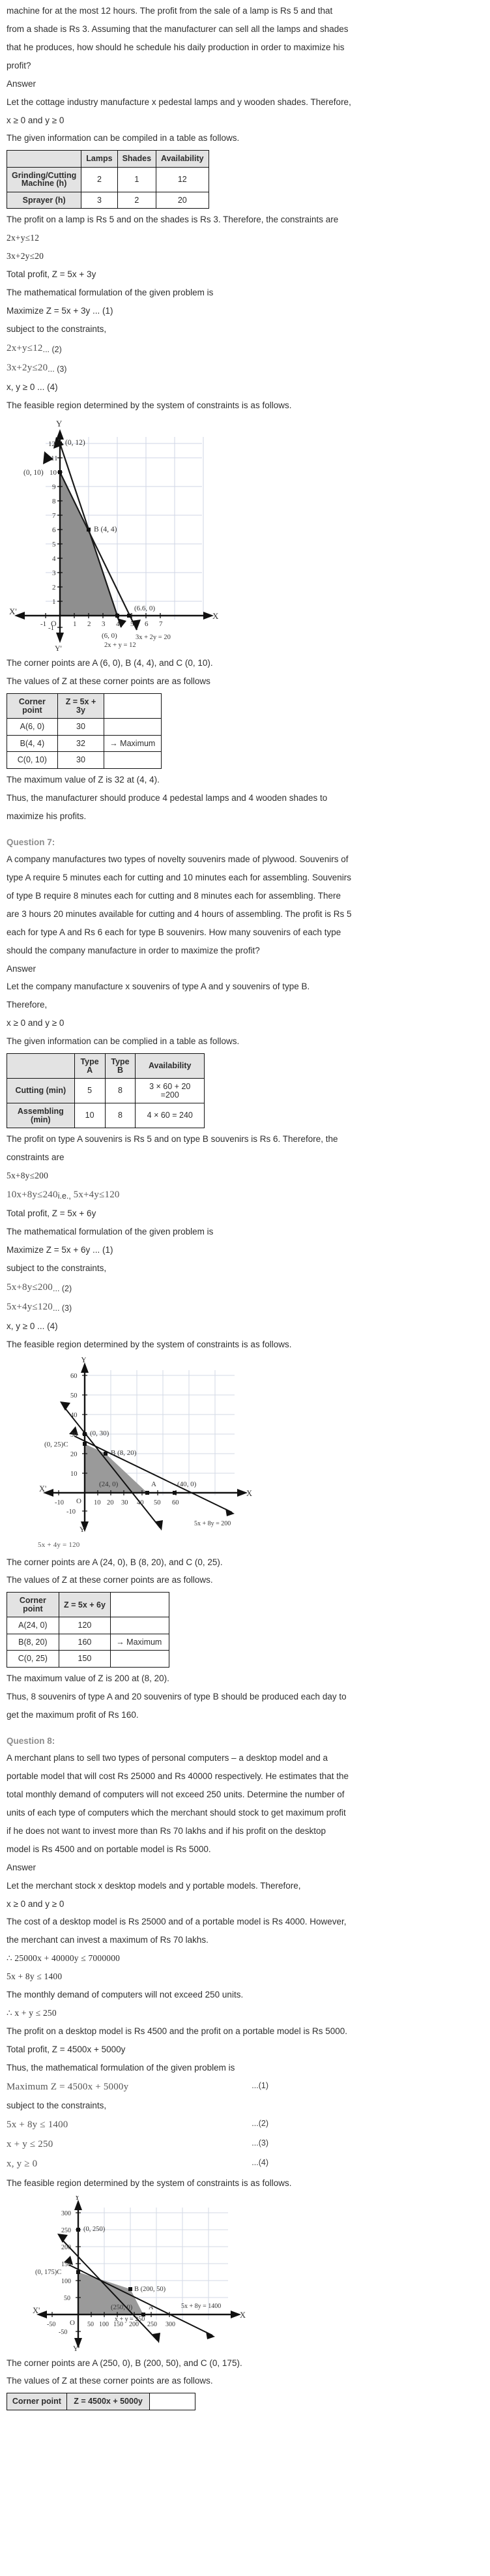  What do you see at coordinates (84, 1659) in the screenshot?
I see `q7-cp-r2c1: 150` at bounding box center [84, 1659].